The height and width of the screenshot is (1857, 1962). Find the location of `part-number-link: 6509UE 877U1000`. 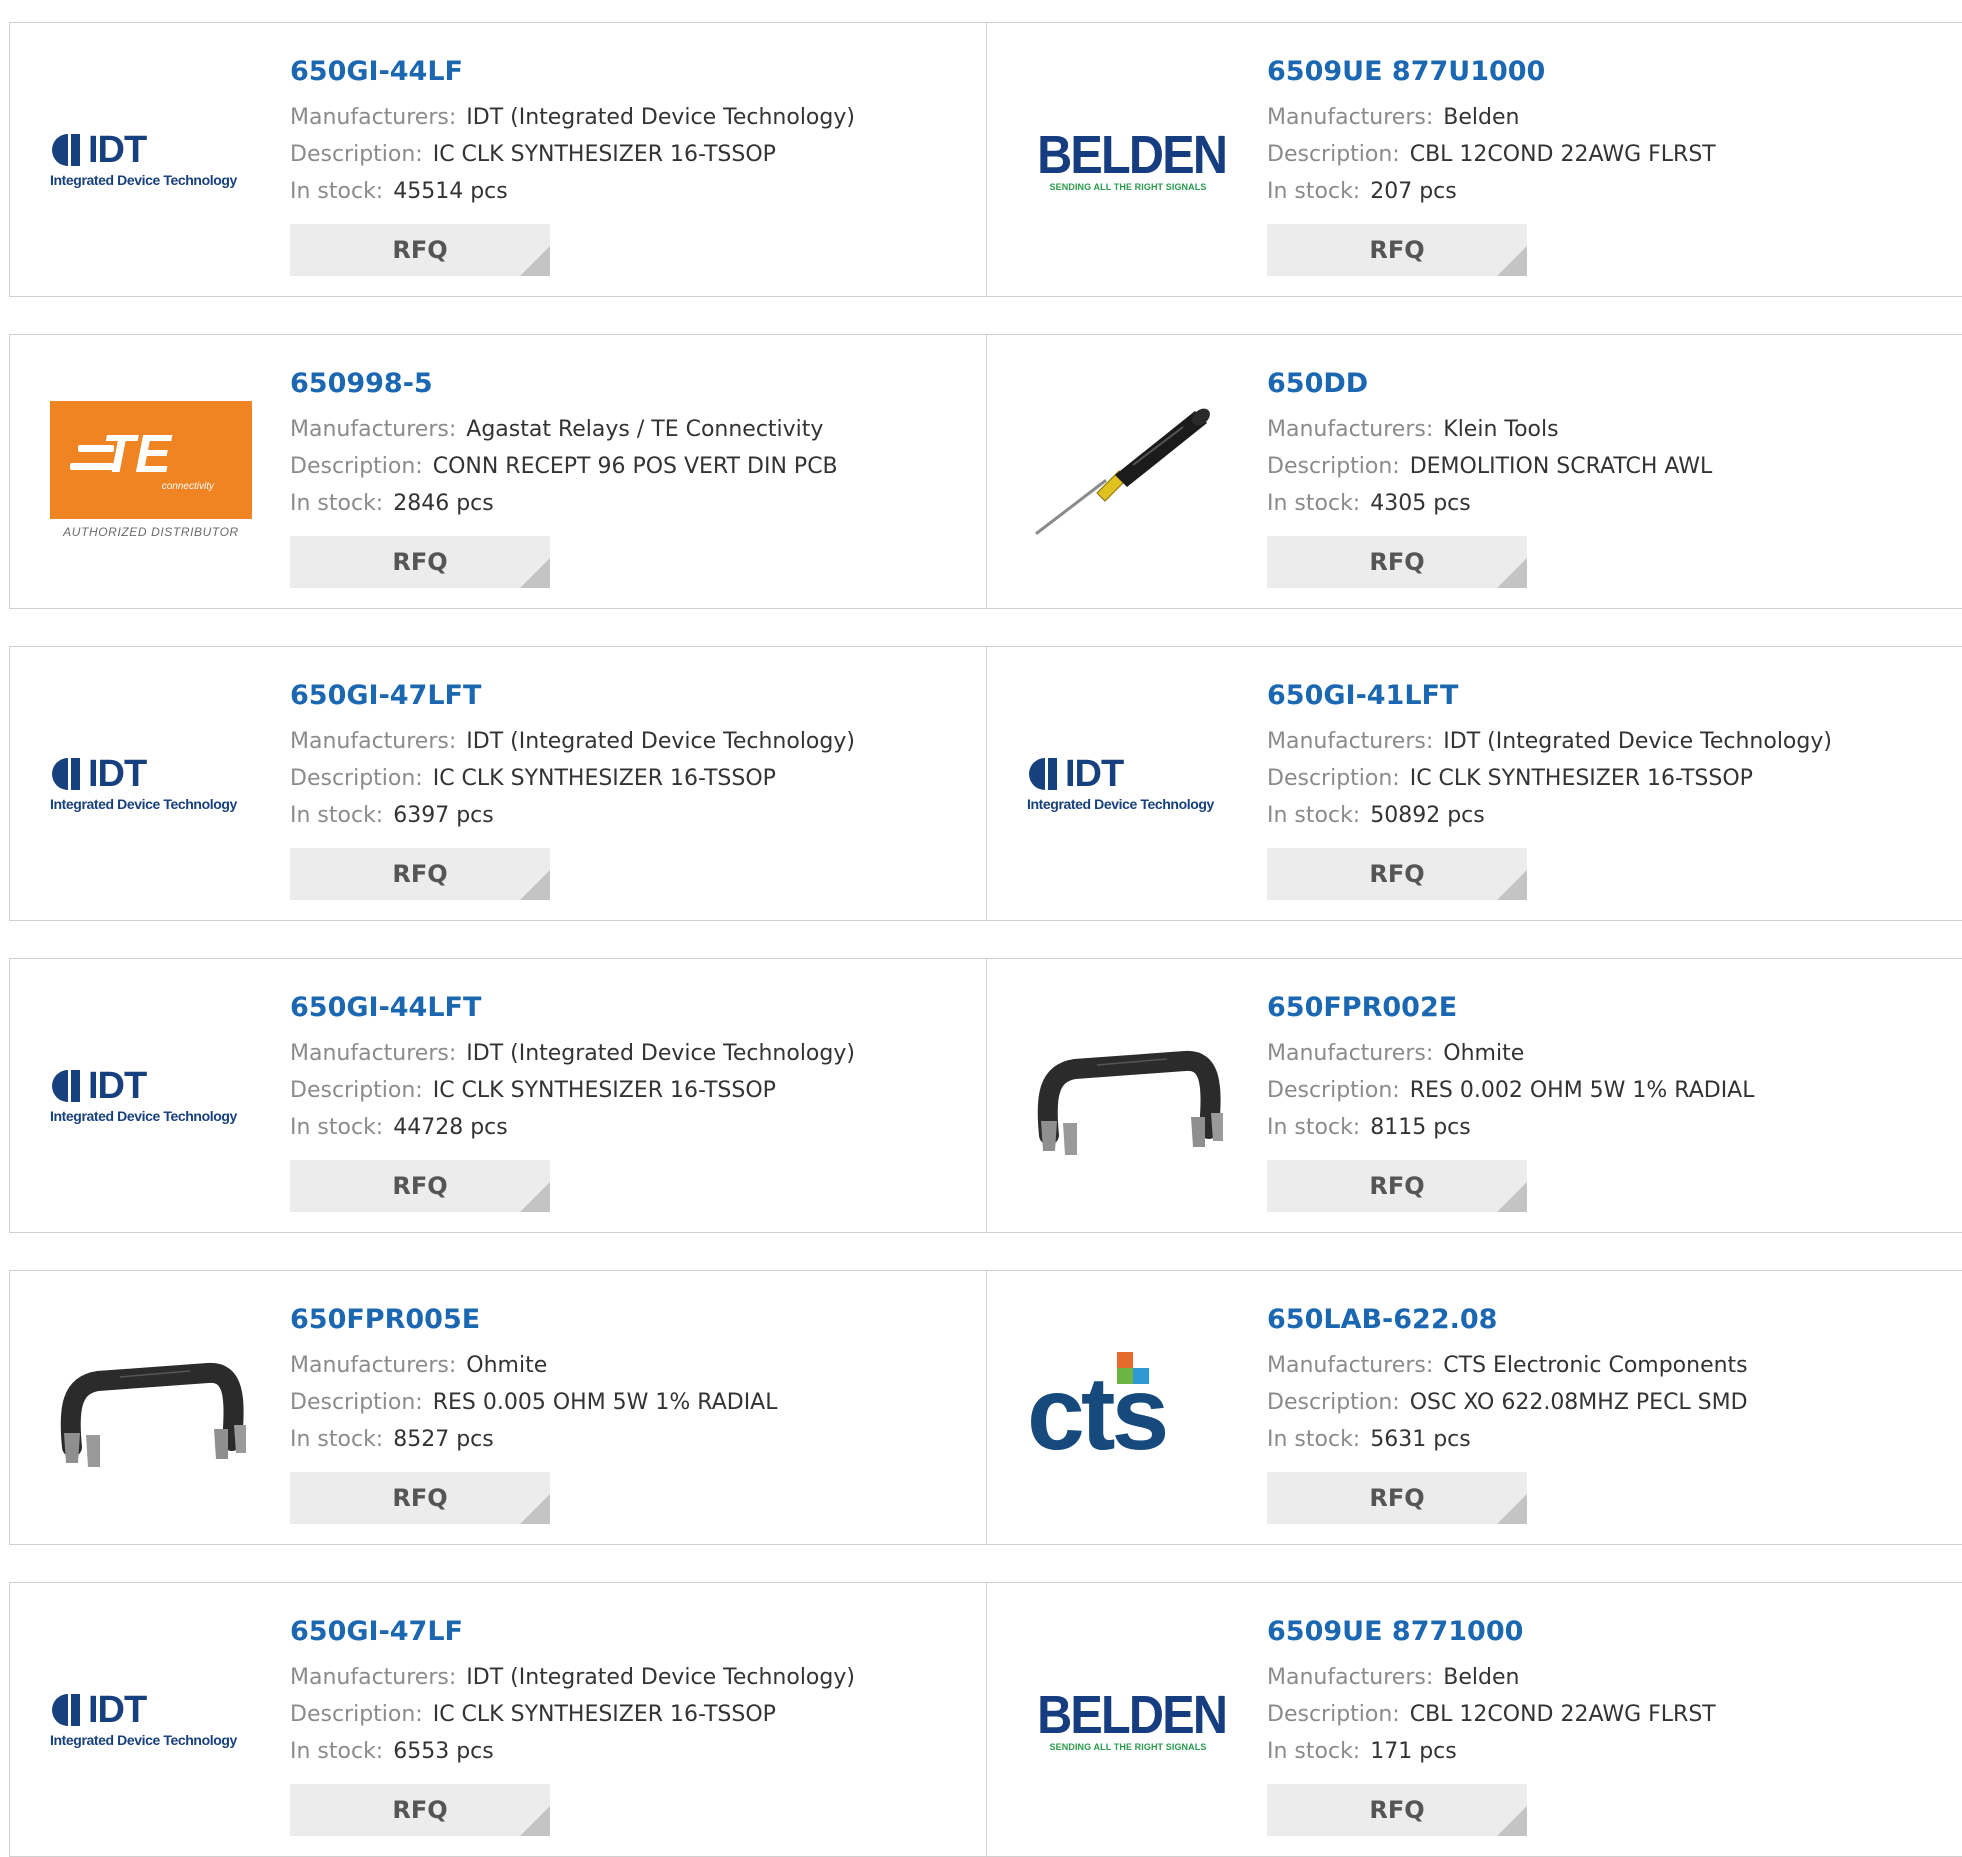

part-number-link: 6509UE 877U1000 is located at coordinates (1491, 72).